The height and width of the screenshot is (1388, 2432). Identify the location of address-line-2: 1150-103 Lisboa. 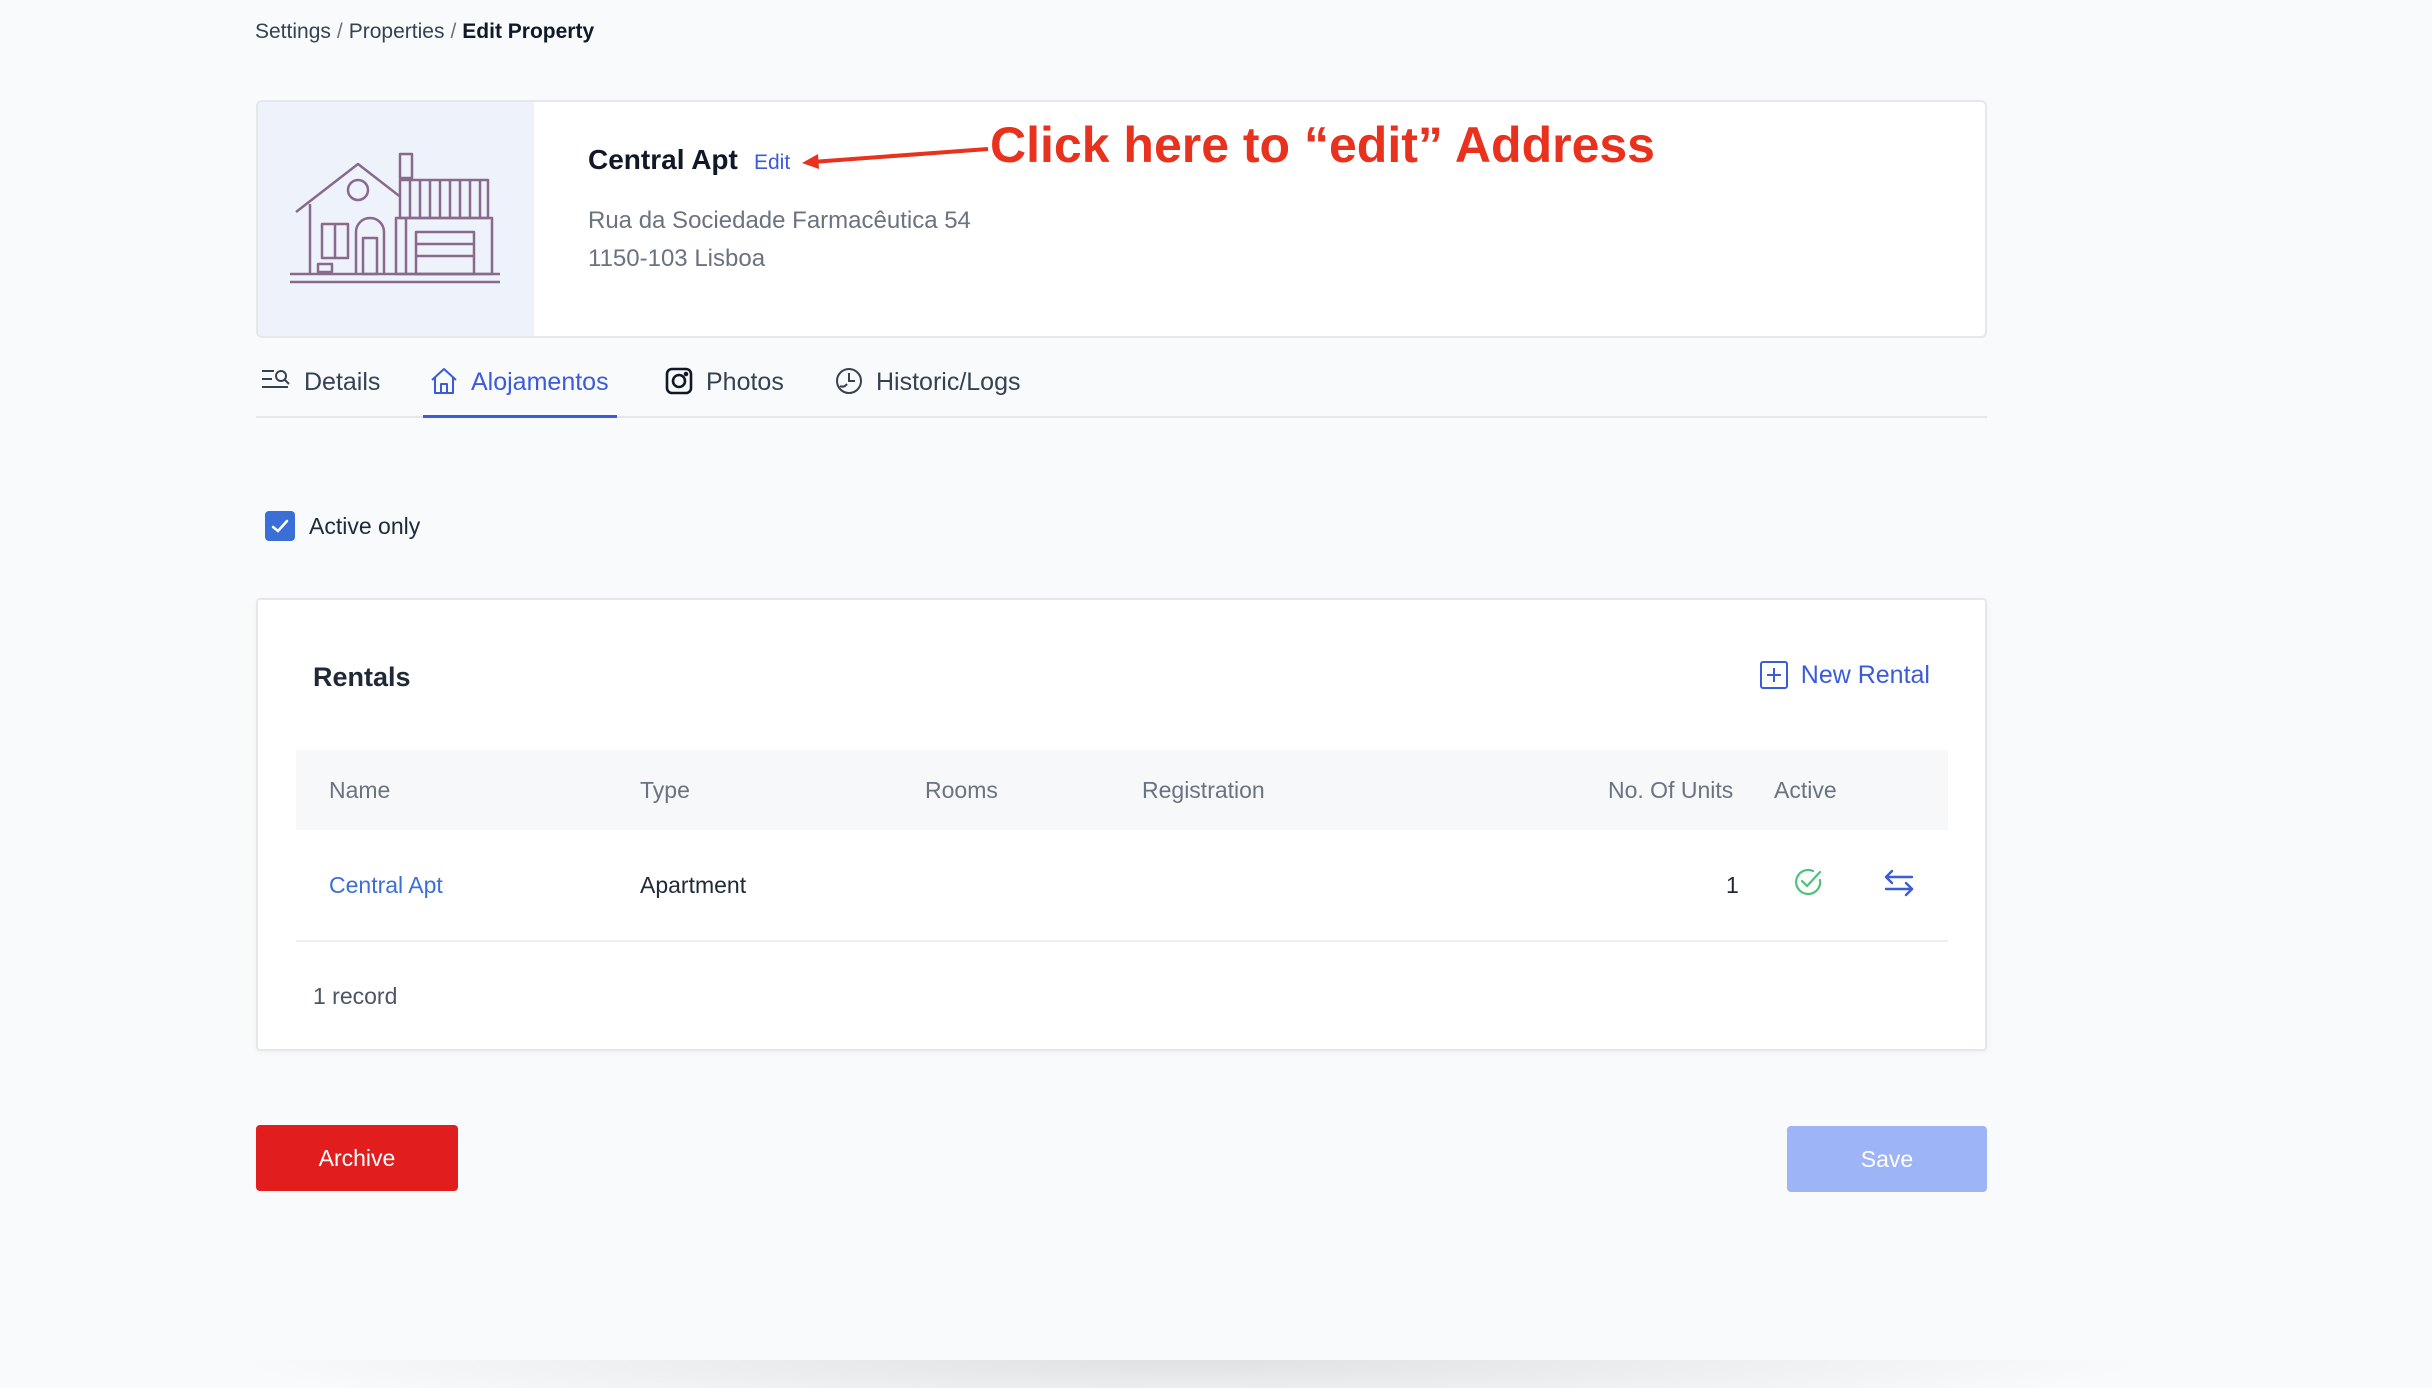
(677, 258).